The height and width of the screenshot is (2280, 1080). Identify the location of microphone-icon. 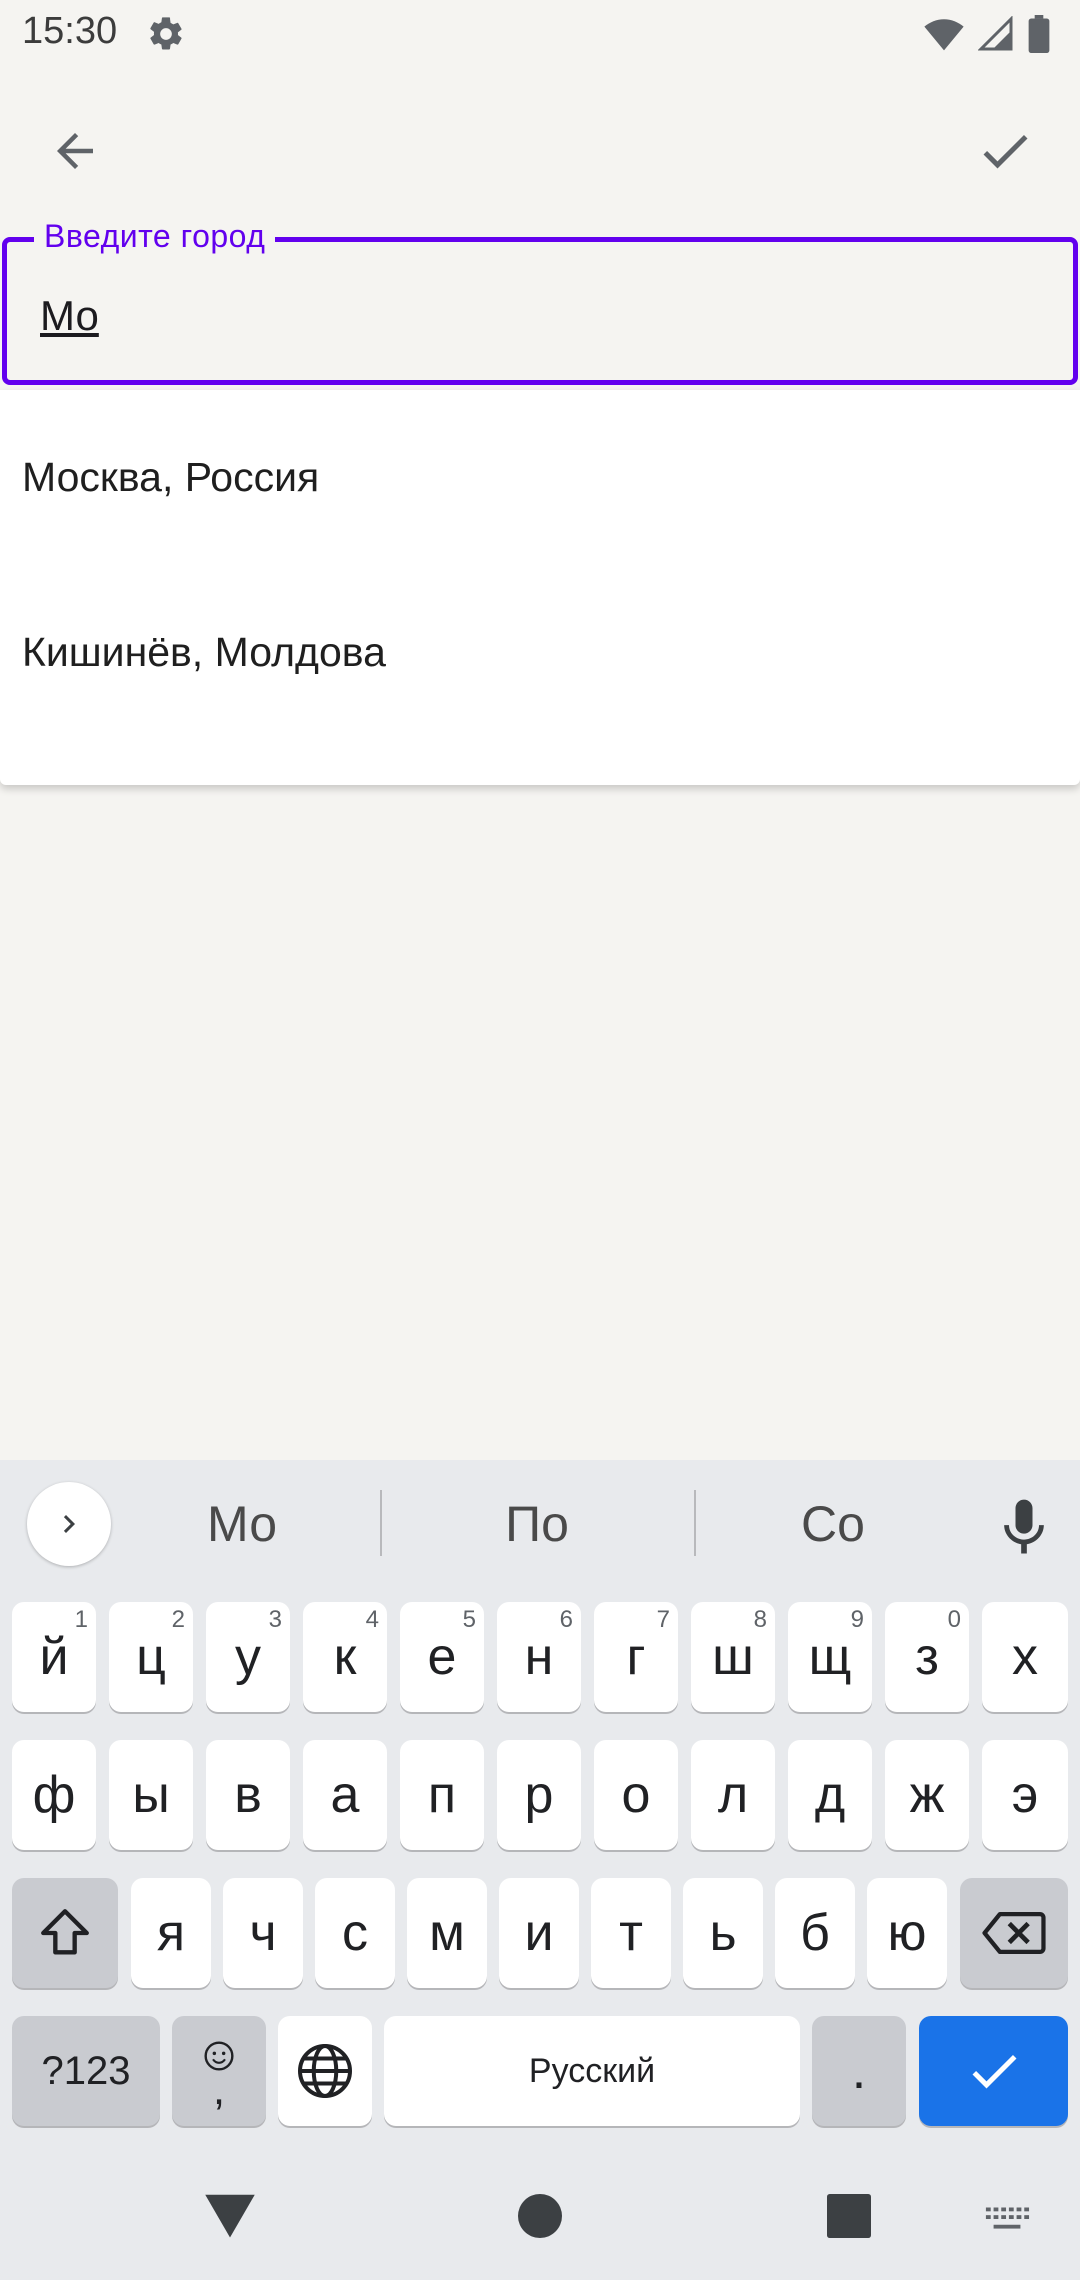
(1024, 1528).